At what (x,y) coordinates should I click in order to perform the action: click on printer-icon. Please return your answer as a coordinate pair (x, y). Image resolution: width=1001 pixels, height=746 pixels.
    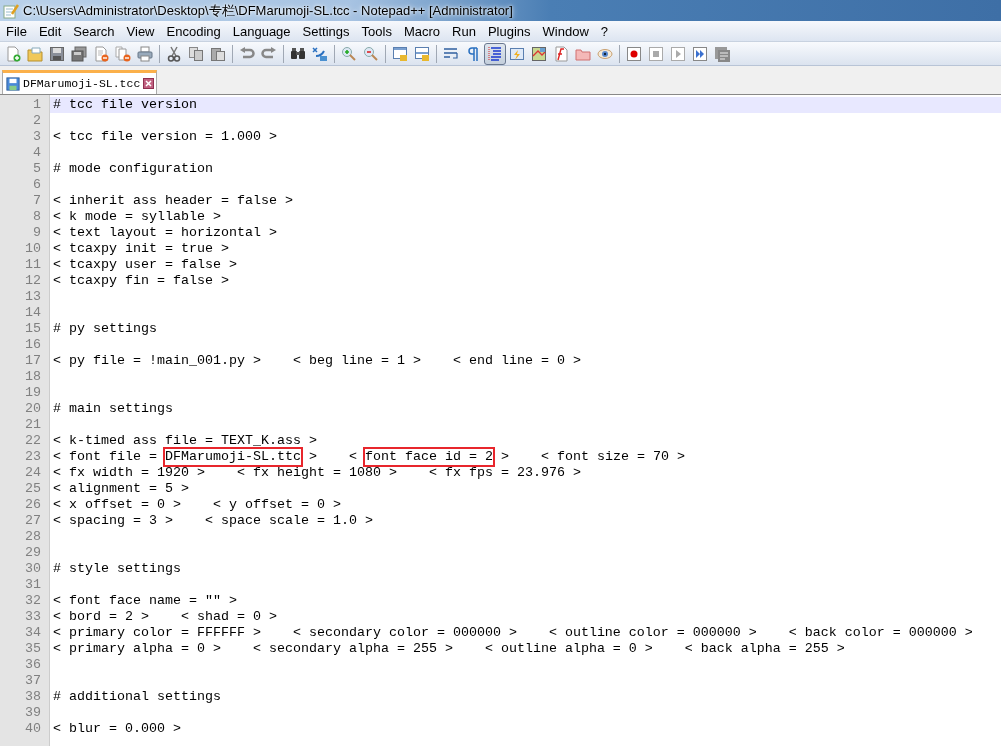
    Looking at the image, I should click on (145, 53).